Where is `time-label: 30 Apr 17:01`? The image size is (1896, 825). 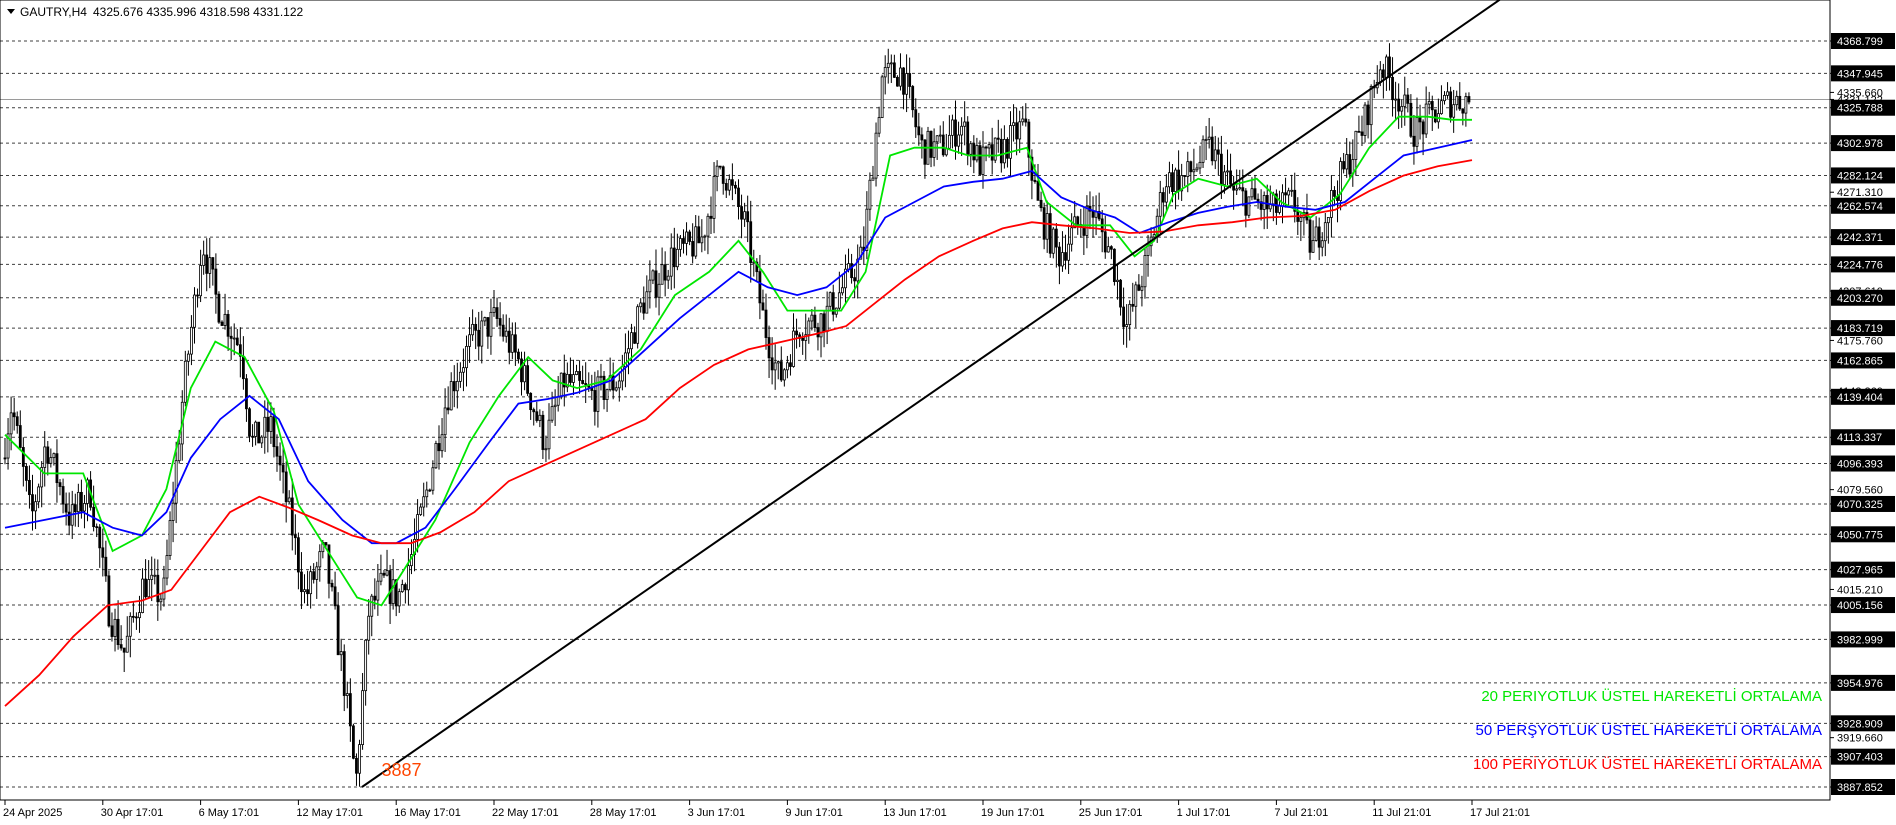
time-label: 30 Apr 17:01 is located at coordinates (132, 813).